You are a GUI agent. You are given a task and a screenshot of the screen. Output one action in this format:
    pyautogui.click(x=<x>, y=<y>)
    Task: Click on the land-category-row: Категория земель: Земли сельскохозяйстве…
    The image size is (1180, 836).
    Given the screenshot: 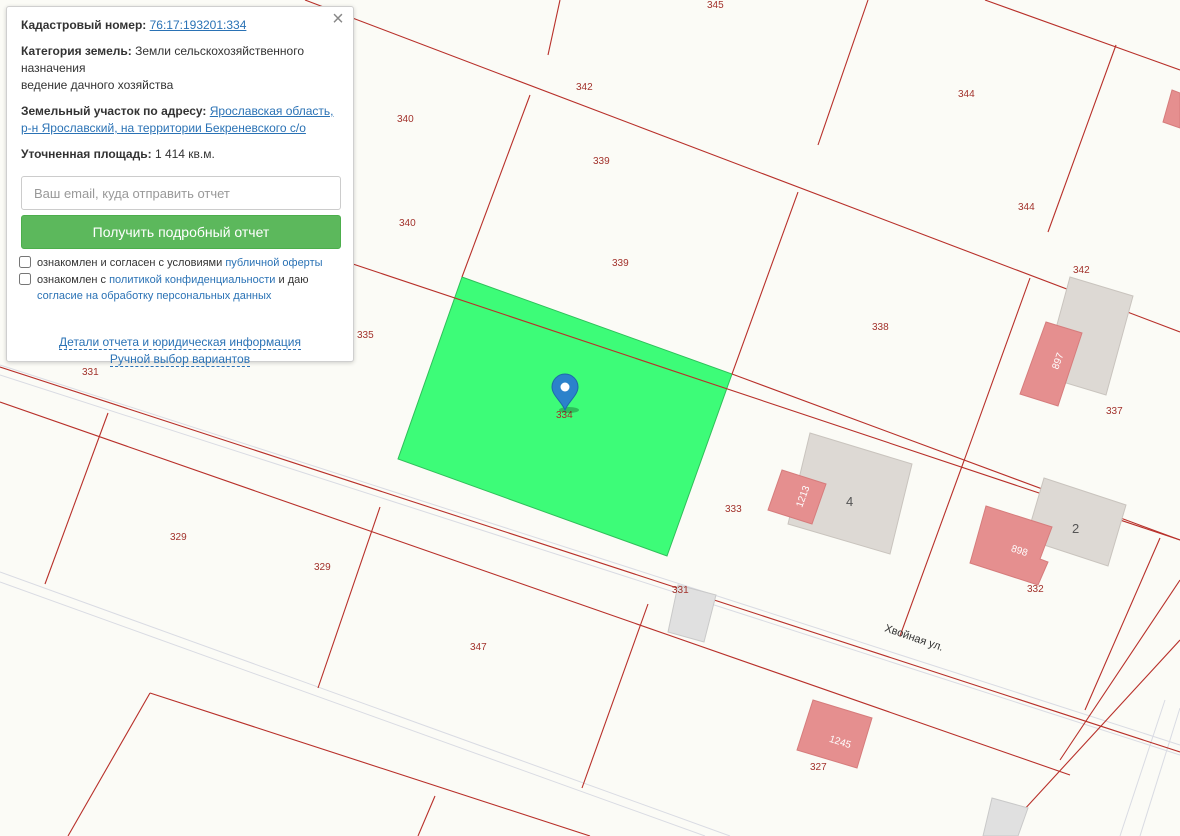 What is the action you would take?
    pyautogui.click(x=180, y=68)
    